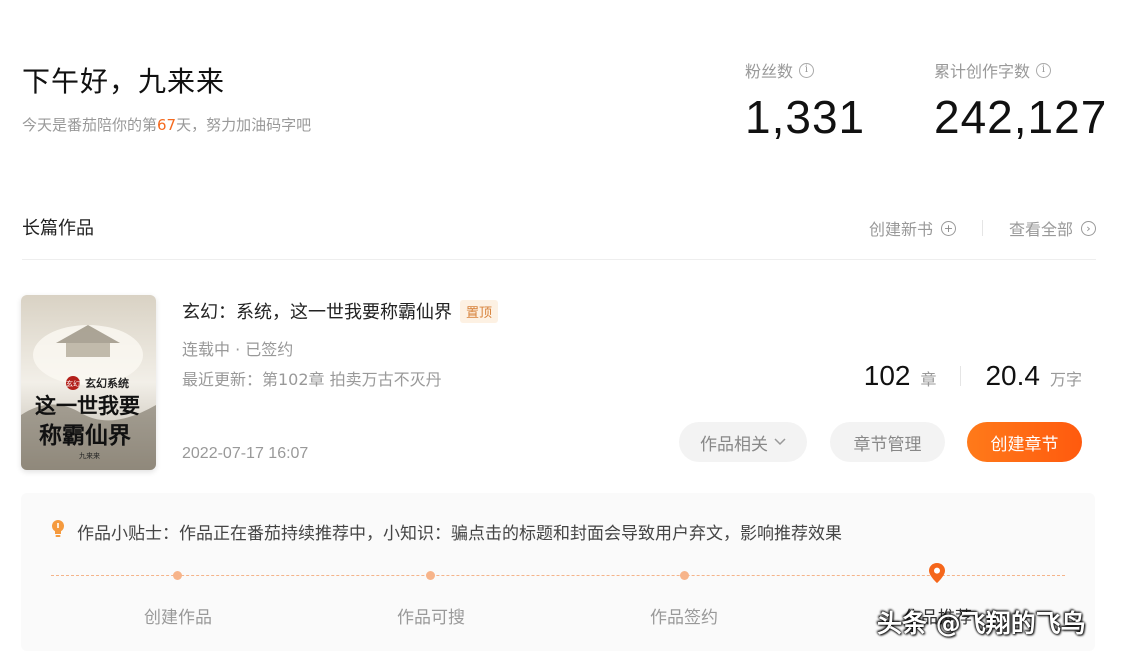  What do you see at coordinates (948, 228) in the screenshot?
I see `plus-circle-icon: +` at bounding box center [948, 228].